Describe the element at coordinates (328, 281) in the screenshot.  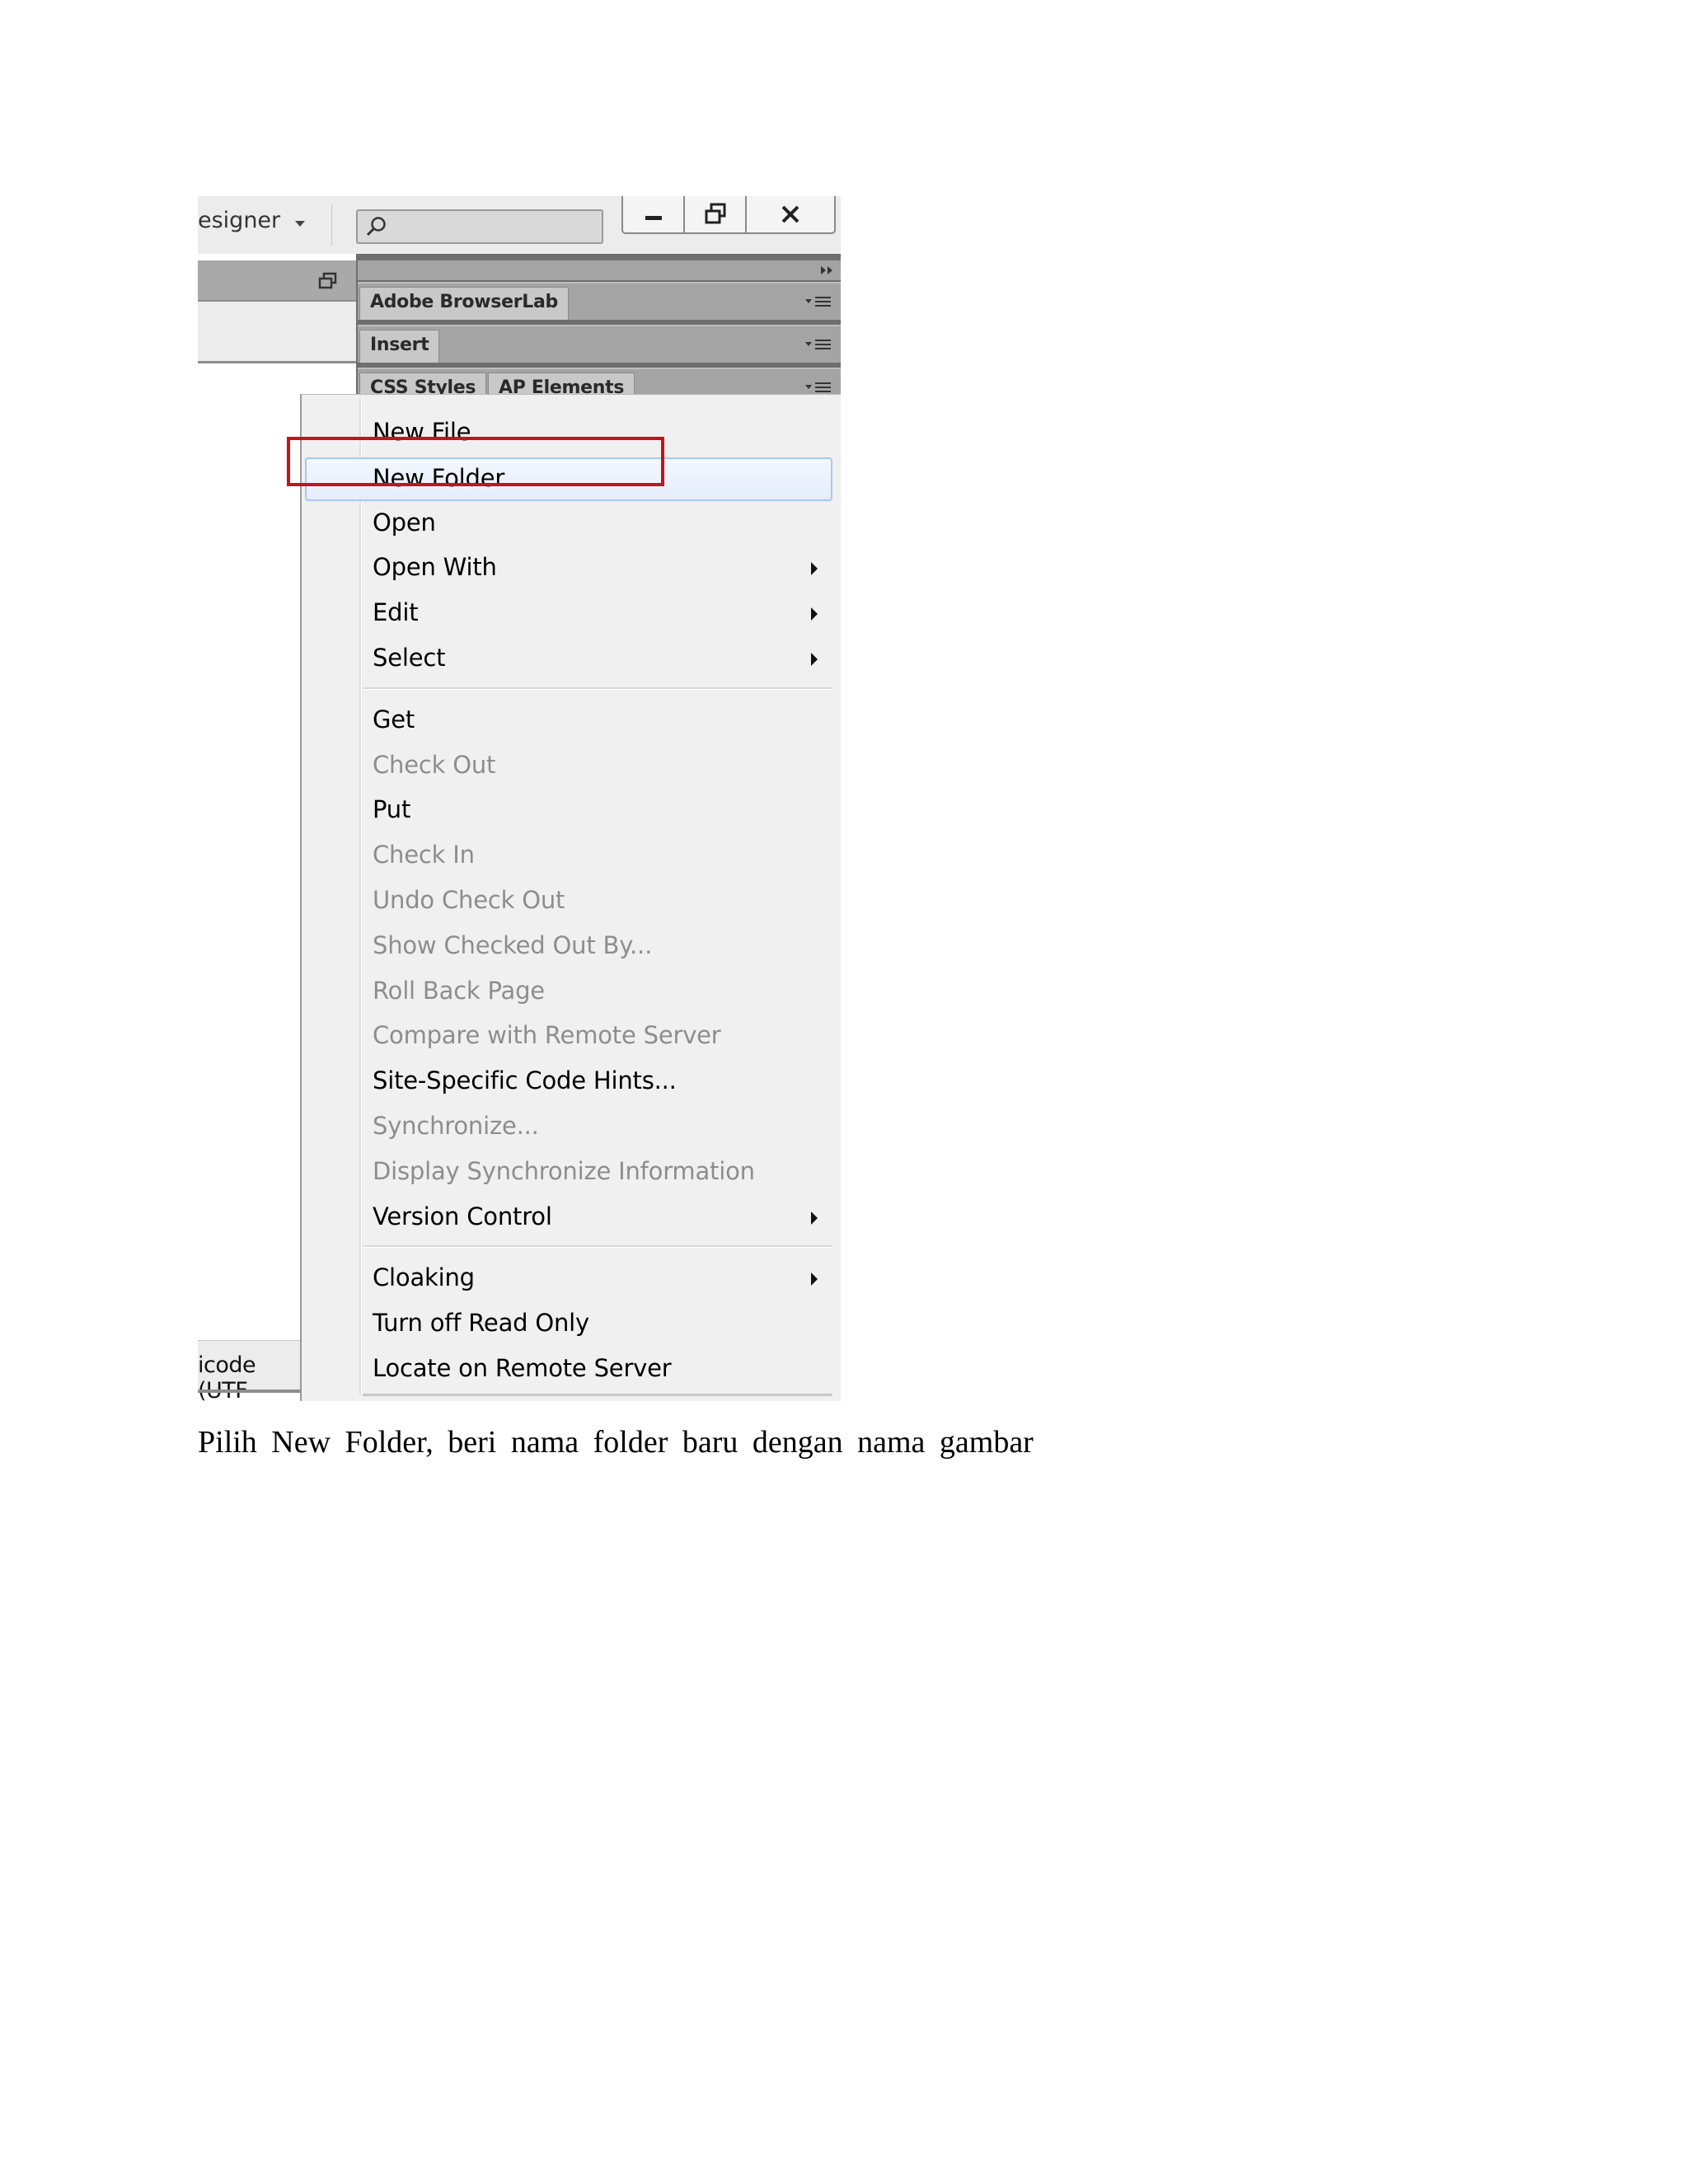
I see `restore-panel-icon` at that location.